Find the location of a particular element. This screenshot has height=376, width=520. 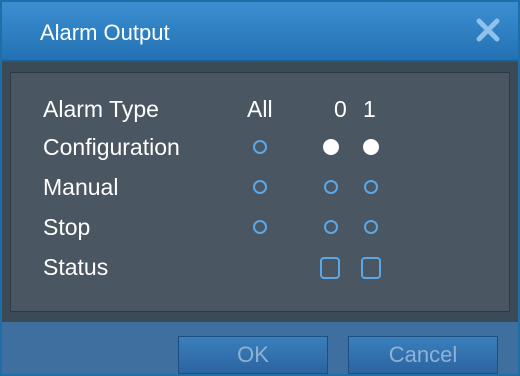

manual-channel-1-radio is located at coordinates (371, 187).